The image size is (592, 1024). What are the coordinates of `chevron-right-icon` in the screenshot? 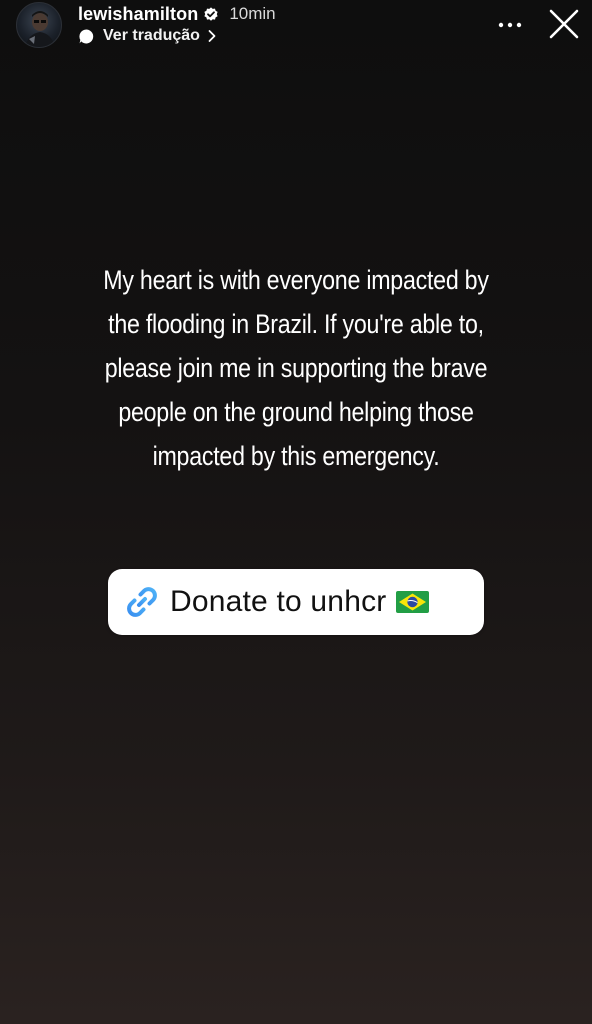 It's located at (212, 36).